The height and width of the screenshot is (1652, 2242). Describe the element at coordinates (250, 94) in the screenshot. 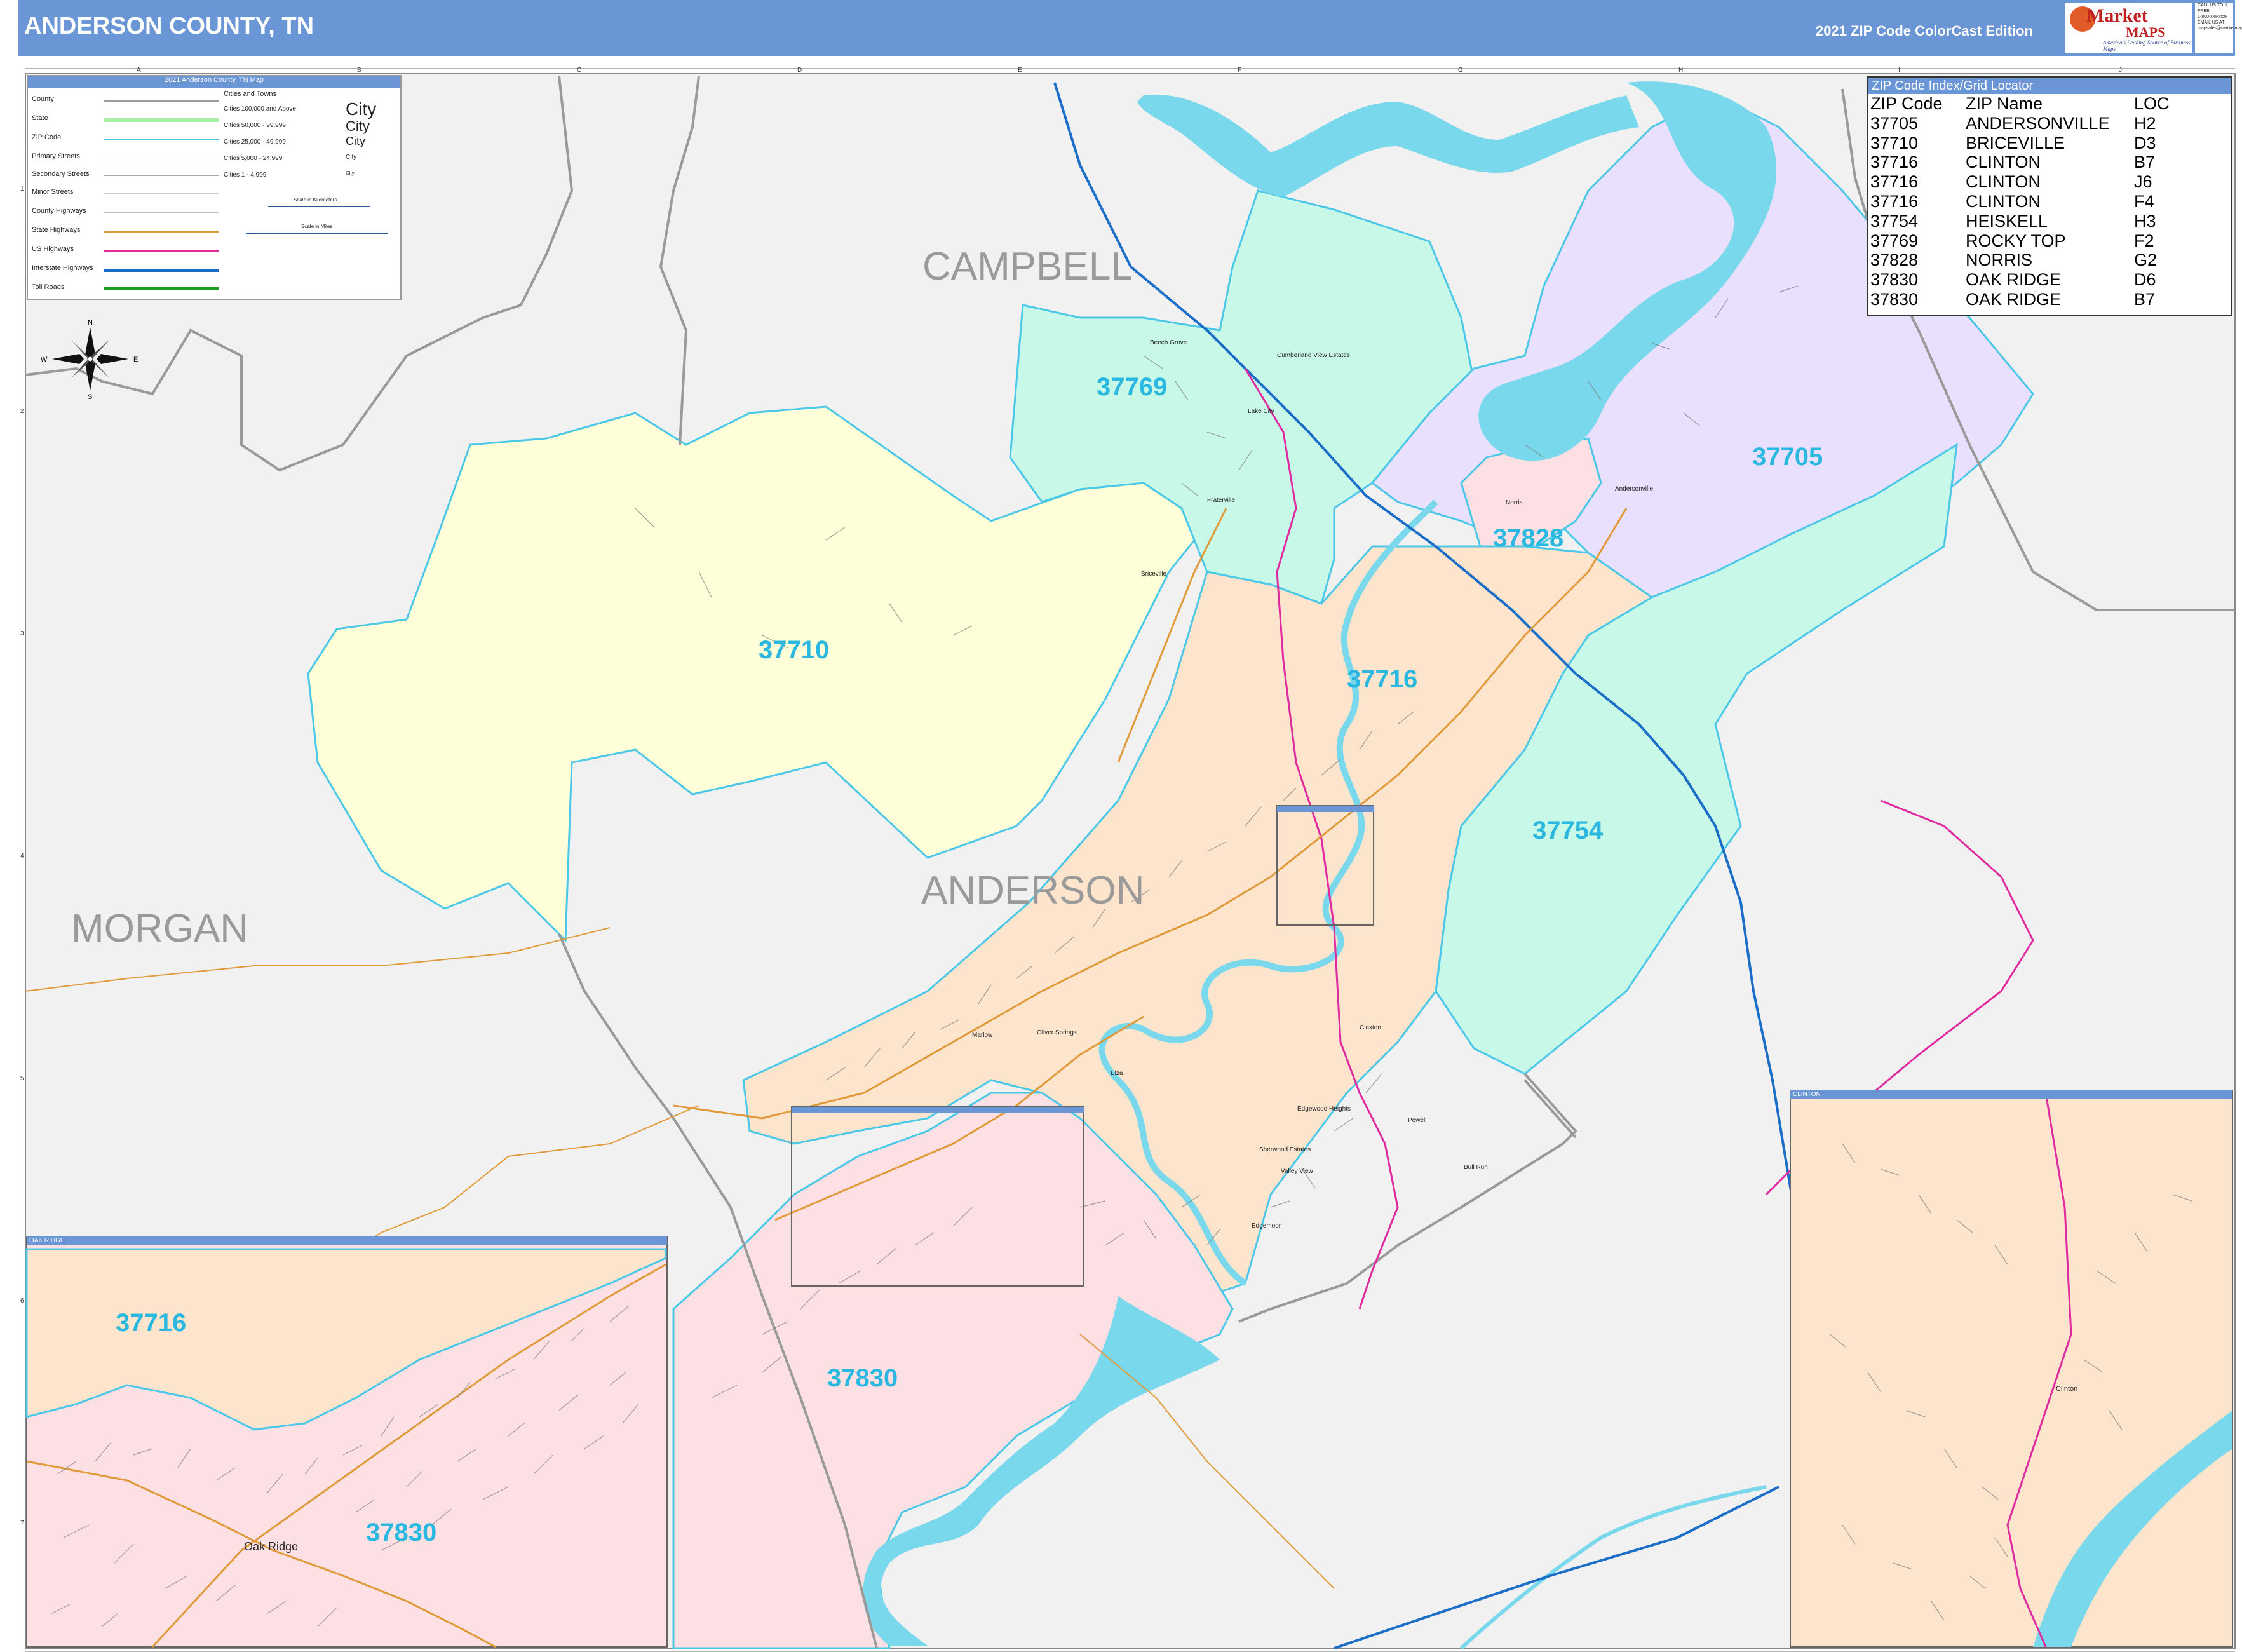

I see `legend-cities-header: Cities and Towns` at that location.